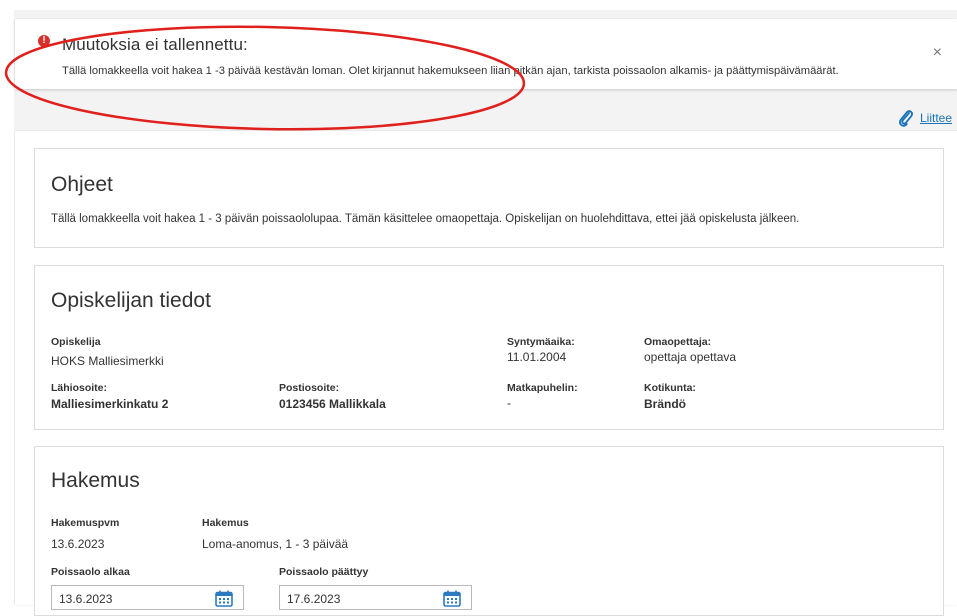 The height and width of the screenshot is (616, 957). I want to click on attachments-link: Liittee, so click(925, 118).